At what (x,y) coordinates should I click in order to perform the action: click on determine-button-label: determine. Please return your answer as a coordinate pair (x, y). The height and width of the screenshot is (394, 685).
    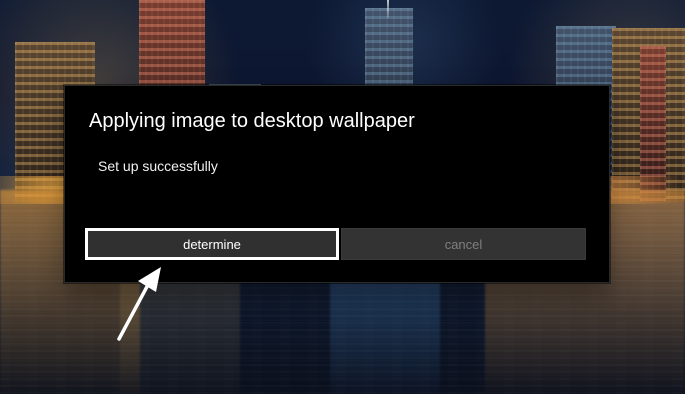
    Looking at the image, I should click on (212, 244).